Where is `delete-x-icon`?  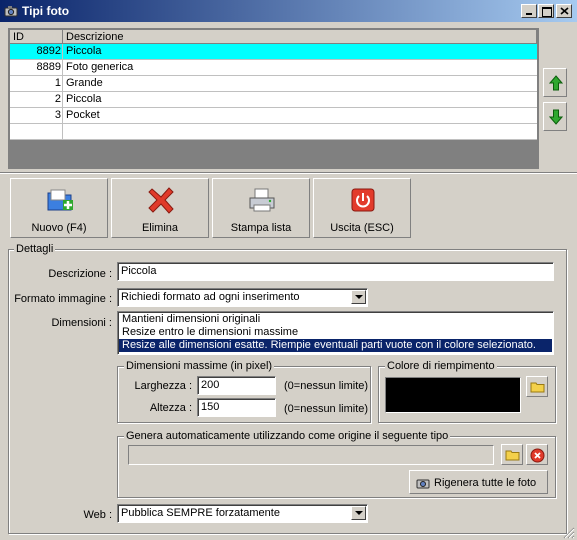
delete-x-icon is located at coordinates (161, 200).